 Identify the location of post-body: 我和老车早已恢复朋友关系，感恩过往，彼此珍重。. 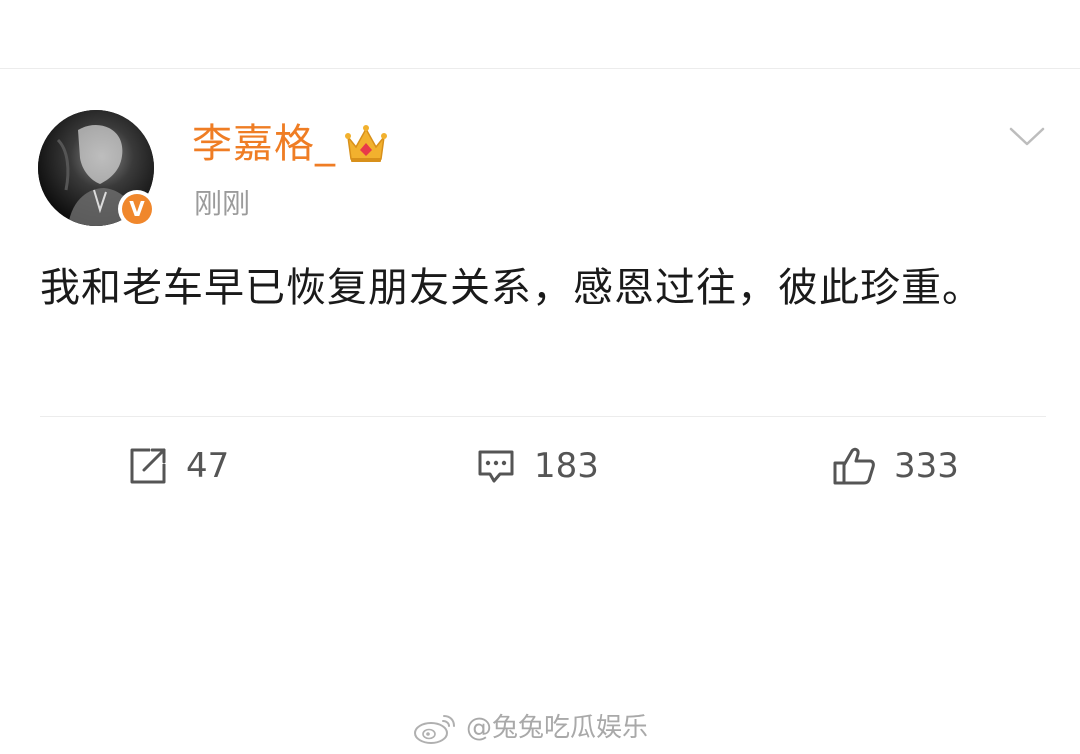
(511, 288).